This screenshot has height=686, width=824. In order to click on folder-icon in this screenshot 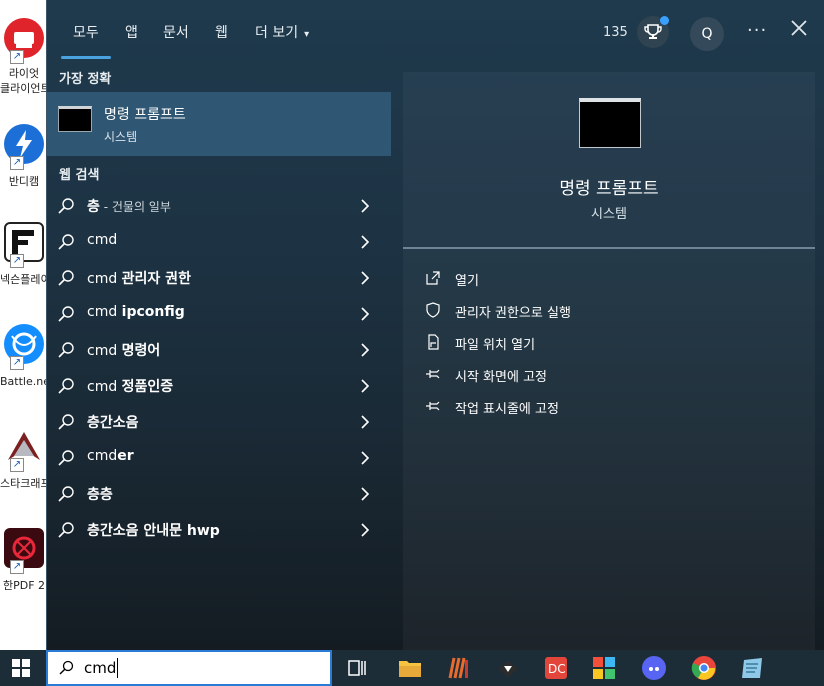, I will do `click(410, 669)`.